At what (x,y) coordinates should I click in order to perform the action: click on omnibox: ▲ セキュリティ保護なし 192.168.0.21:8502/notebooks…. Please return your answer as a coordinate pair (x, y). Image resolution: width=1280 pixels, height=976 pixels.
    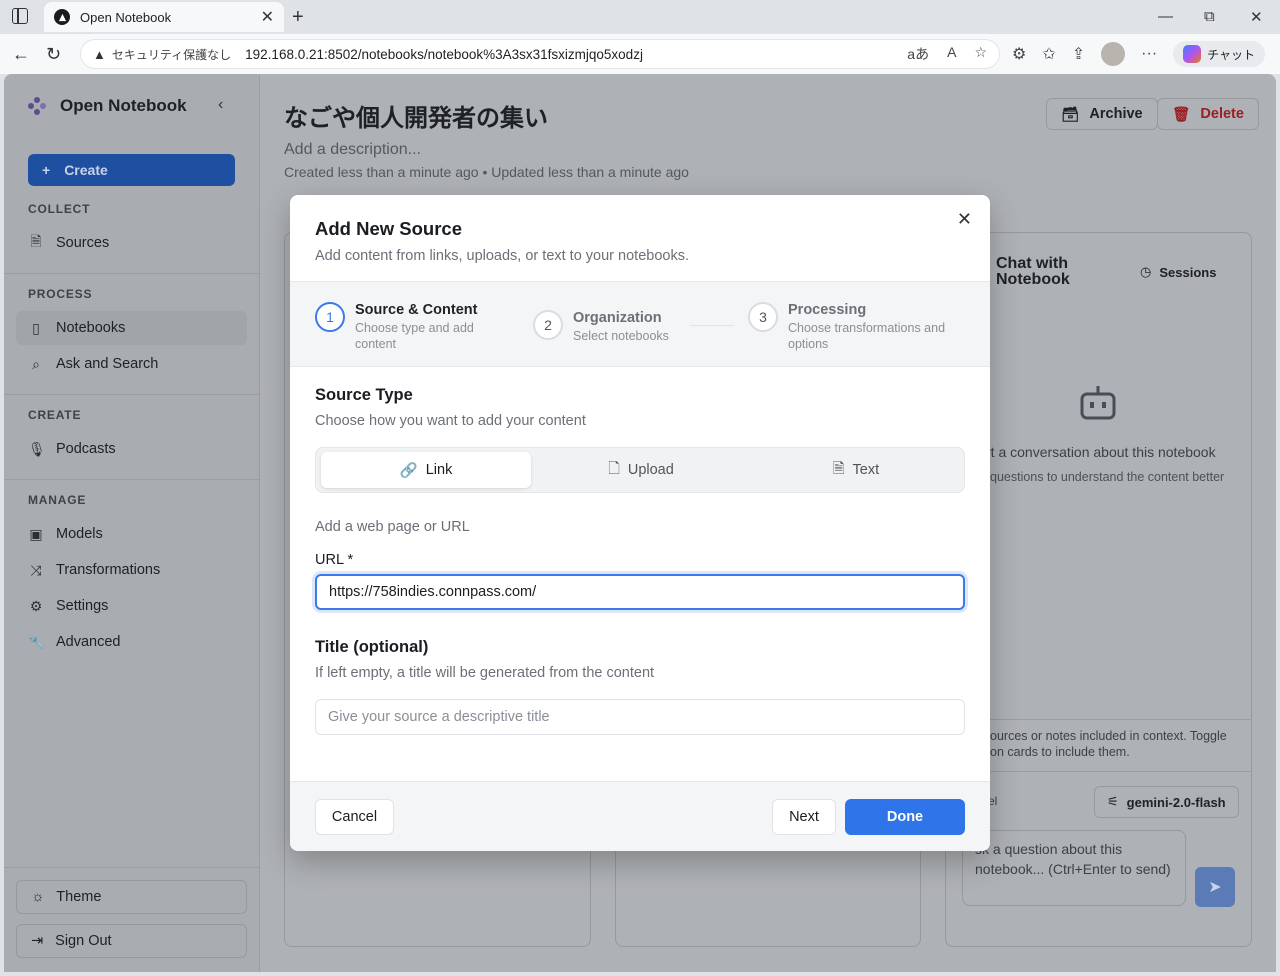
    Looking at the image, I should click on (540, 54).